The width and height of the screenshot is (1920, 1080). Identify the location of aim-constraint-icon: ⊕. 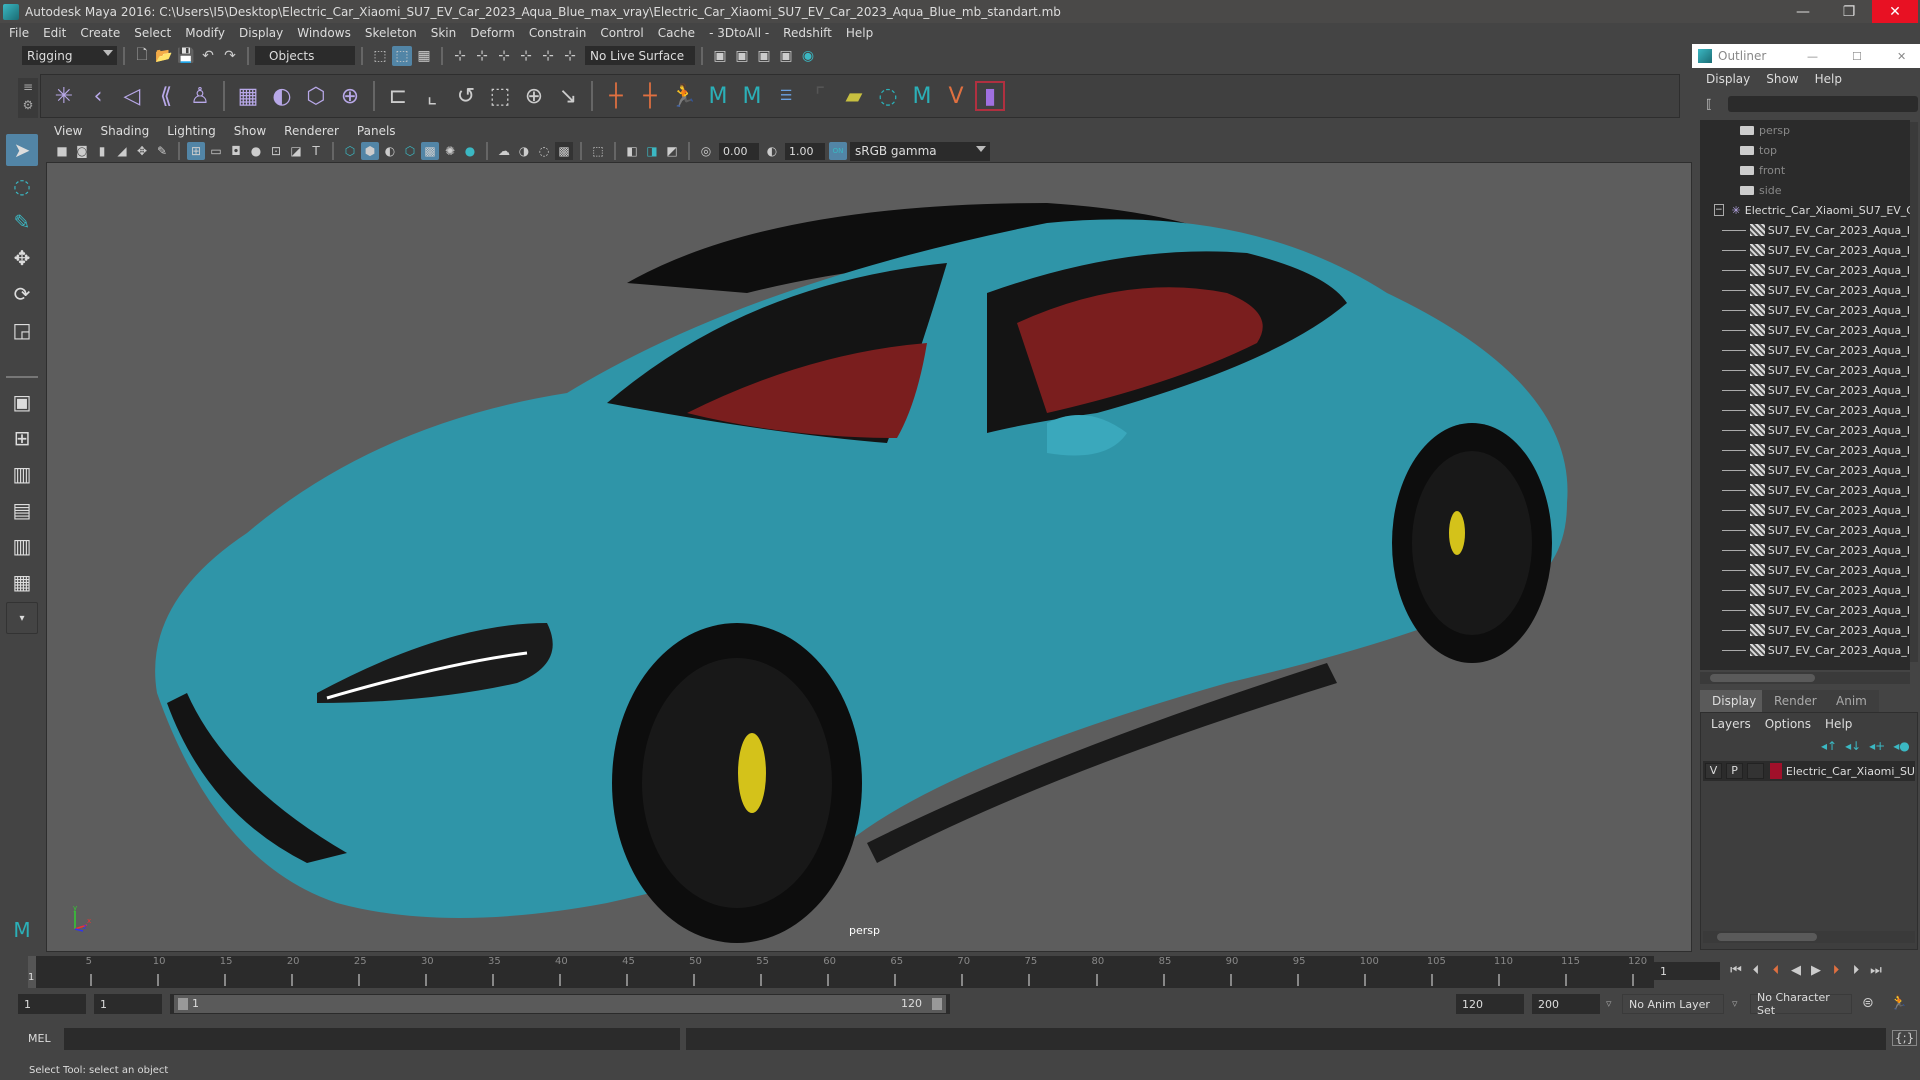
(534, 96).